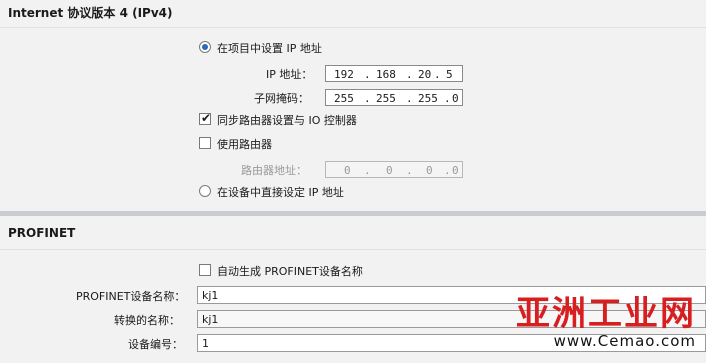 The width and height of the screenshot is (706, 363). What do you see at coordinates (344, 98) in the screenshot?
I see `subnet-octet-1: 255` at bounding box center [344, 98].